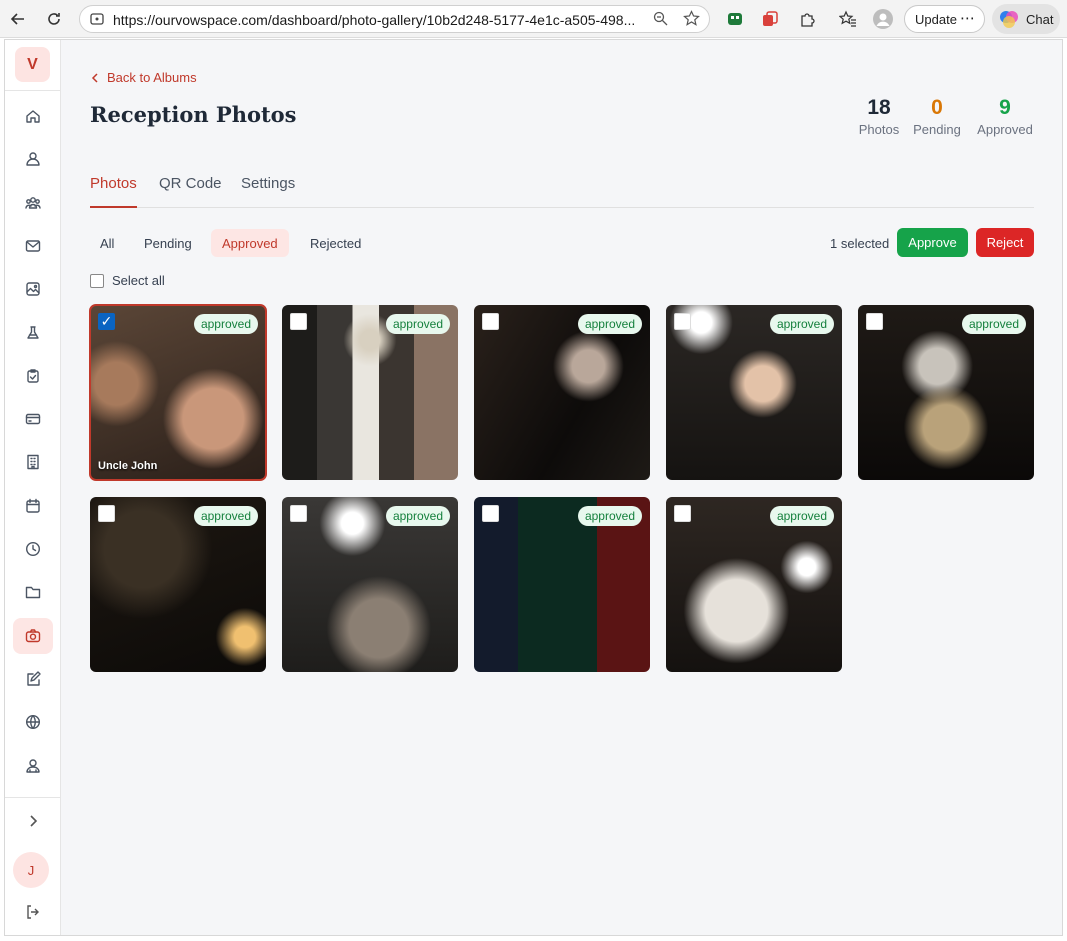  What do you see at coordinates (168, 243) in the screenshot?
I see `filter-pending: Pending` at bounding box center [168, 243].